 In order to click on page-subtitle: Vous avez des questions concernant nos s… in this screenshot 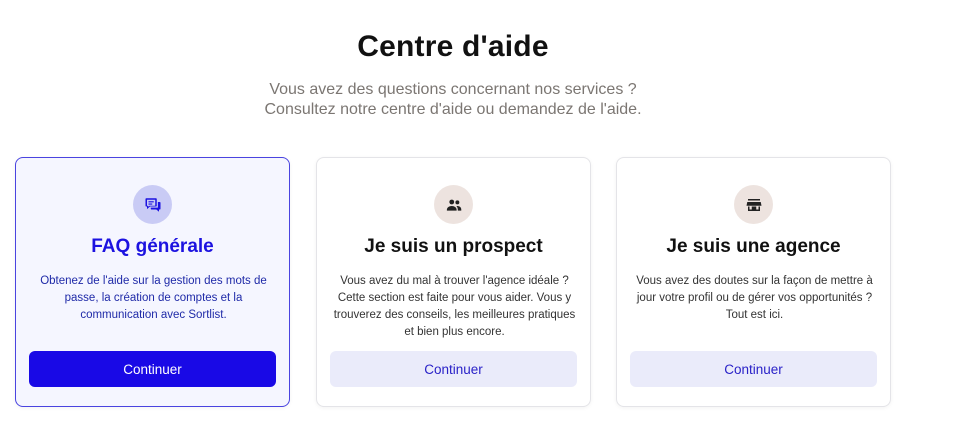, I will do `click(453, 100)`.